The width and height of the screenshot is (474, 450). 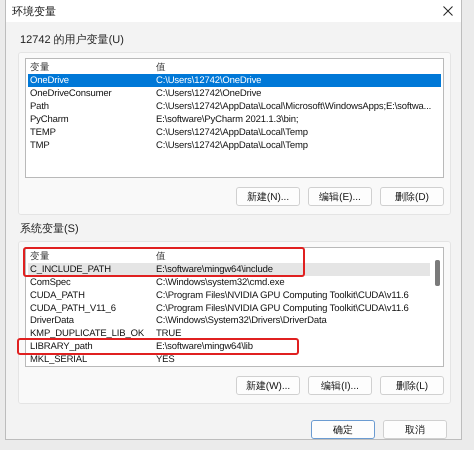 I want to click on variable-row: TMP C:\Users\12742\AppData\Local\Temp, so click(x=234, y=145).